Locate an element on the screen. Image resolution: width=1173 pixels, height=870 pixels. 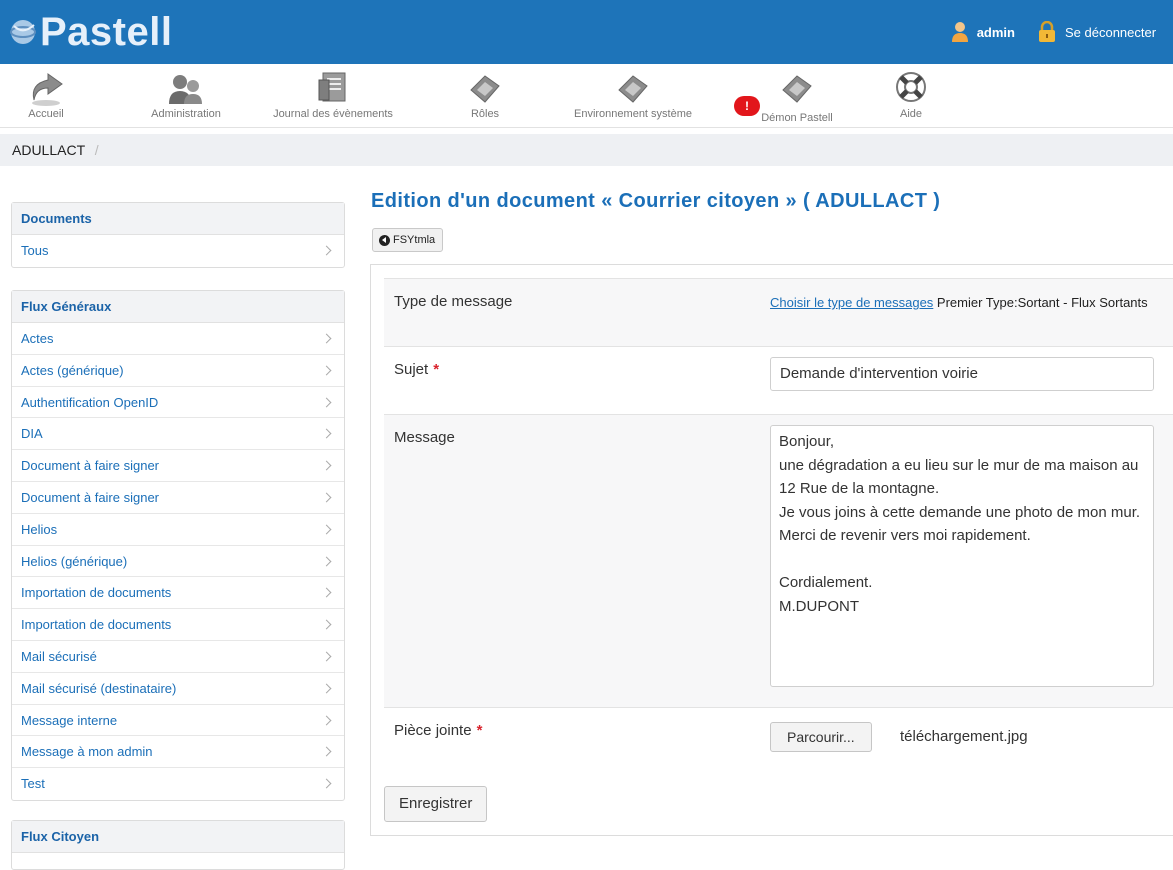
lifebuoy-icon is located at coordinates (911, 89).